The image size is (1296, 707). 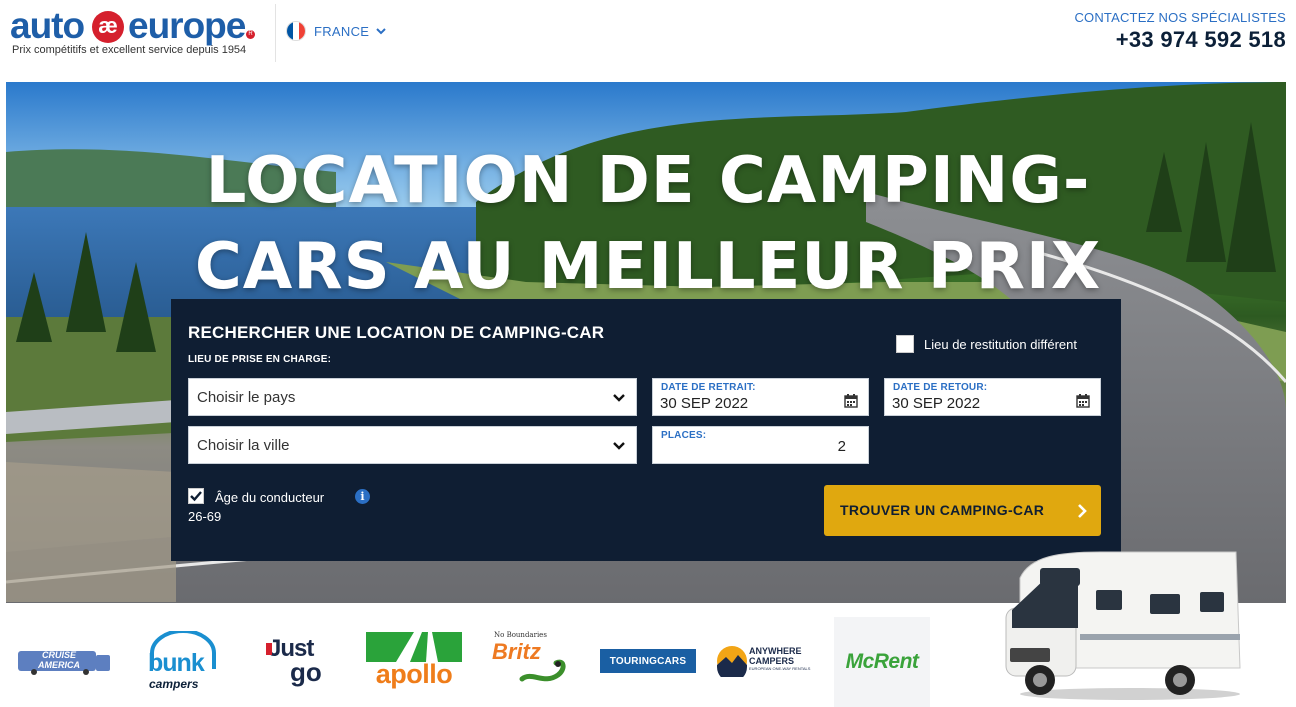 What do you see at coordinates (780, 668) in the screenshot?
I see `anywhere-line-3: EUROPEAN ONE-WAY RENTALS` at bounding box center [780, 668].